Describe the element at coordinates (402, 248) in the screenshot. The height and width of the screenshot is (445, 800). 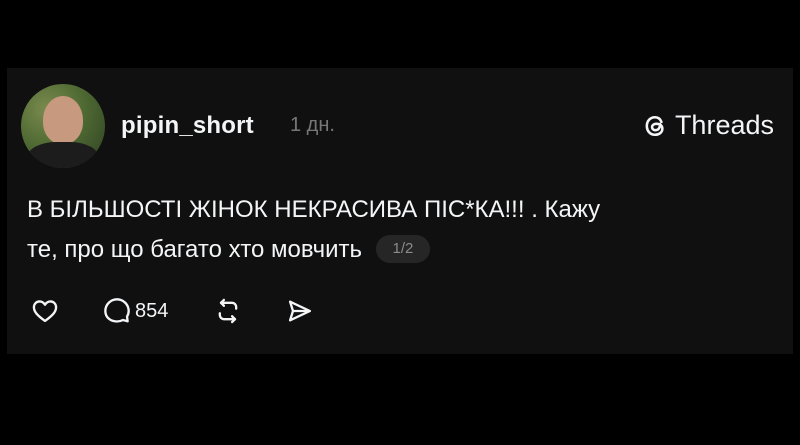
I see `page-indicator: 1/2` at that location.